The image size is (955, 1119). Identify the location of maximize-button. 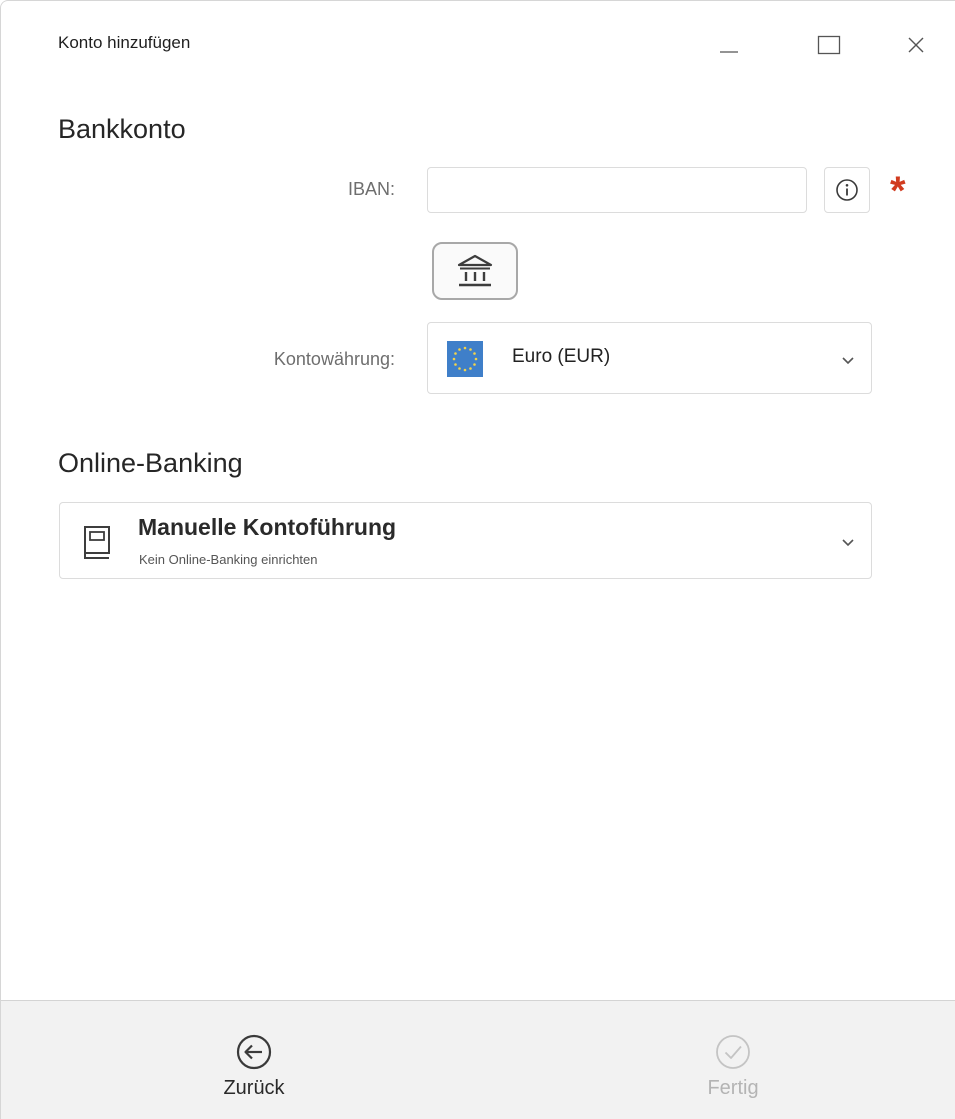
(829, 45).